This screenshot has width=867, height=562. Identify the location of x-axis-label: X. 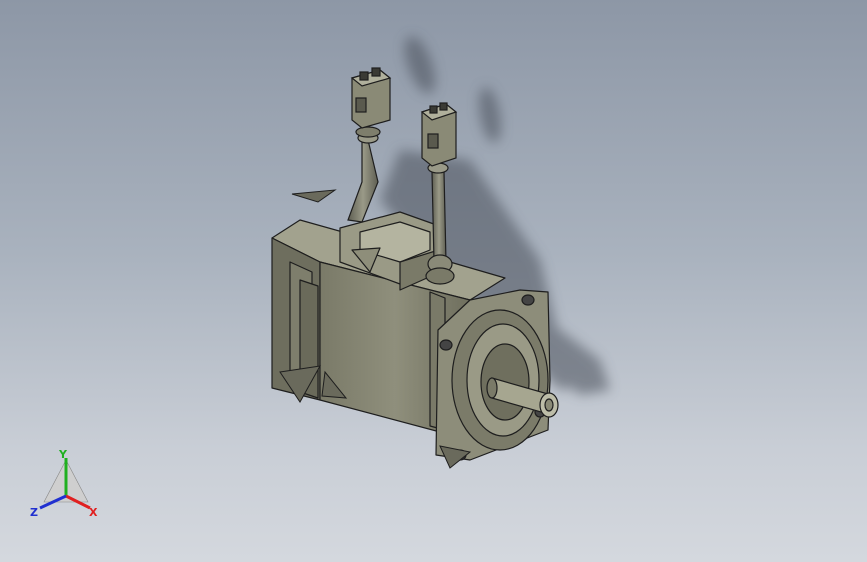
(93, 512).